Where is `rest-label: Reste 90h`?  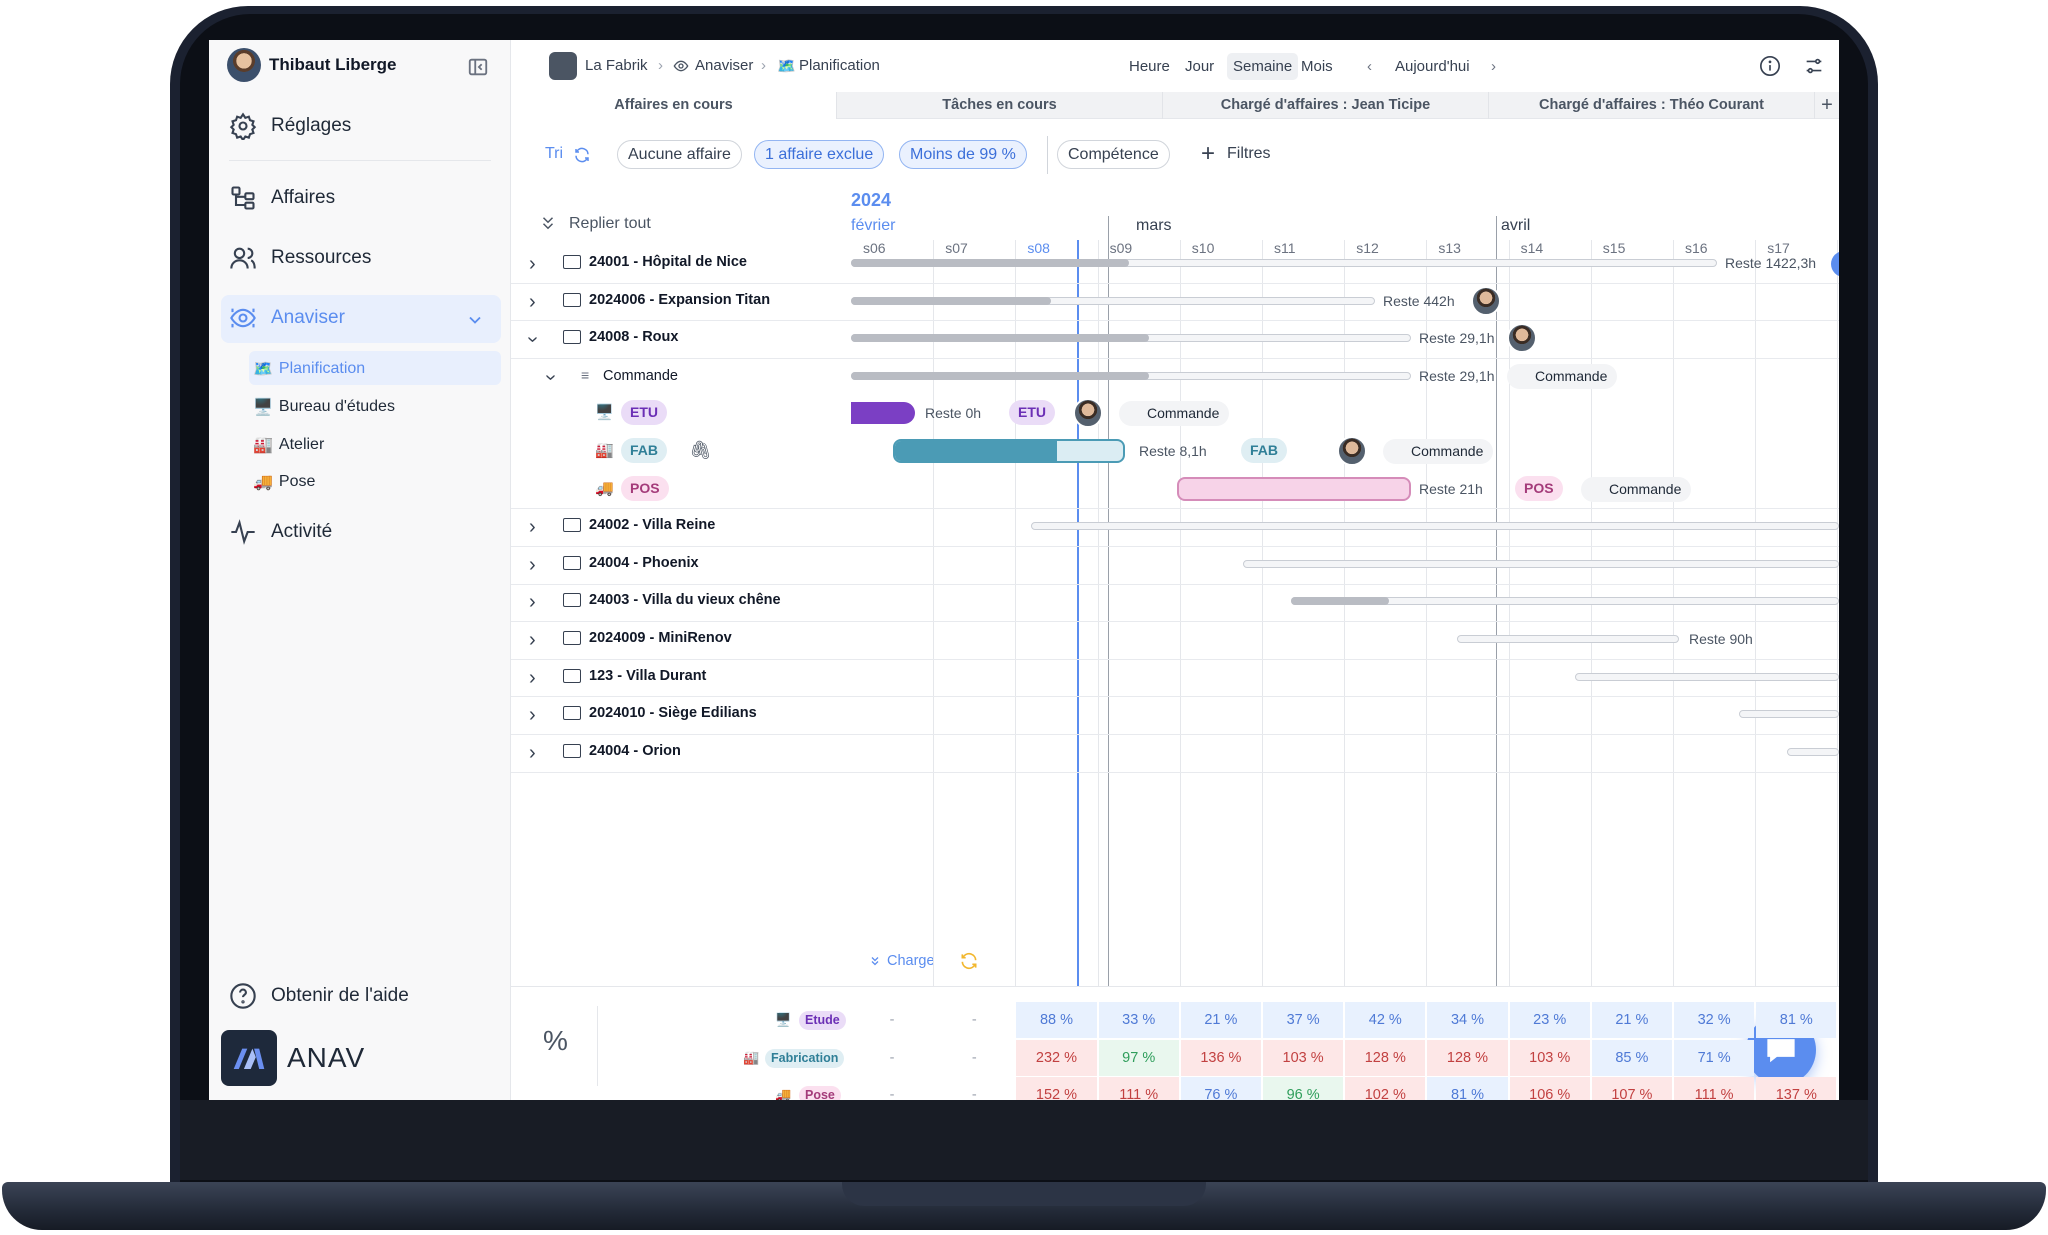
rest-label: Reste 90h is located at coordinates (1721, 639).